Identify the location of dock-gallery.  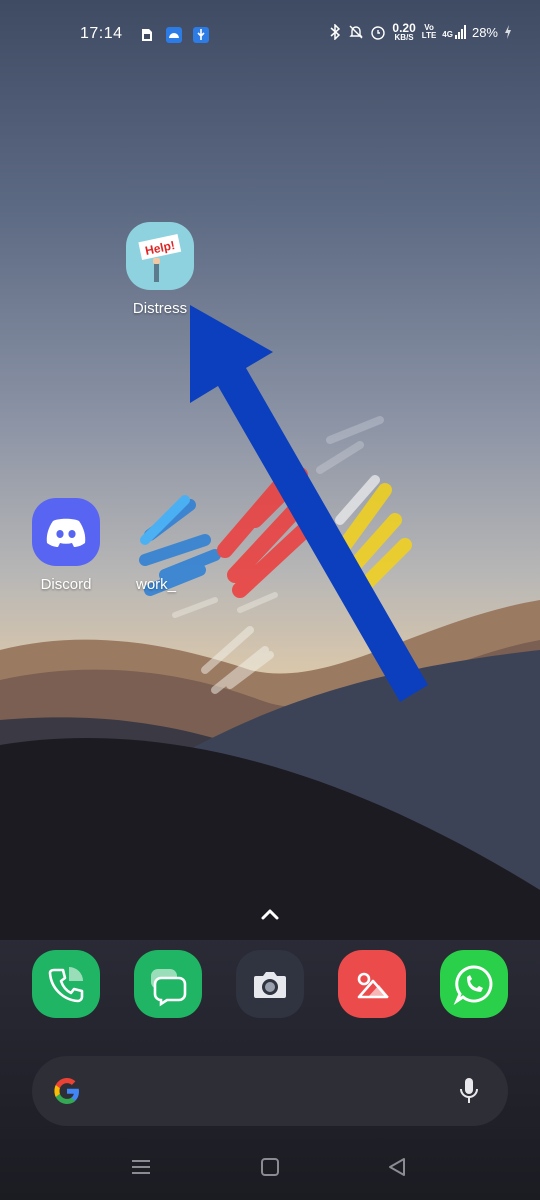
(372, 984).